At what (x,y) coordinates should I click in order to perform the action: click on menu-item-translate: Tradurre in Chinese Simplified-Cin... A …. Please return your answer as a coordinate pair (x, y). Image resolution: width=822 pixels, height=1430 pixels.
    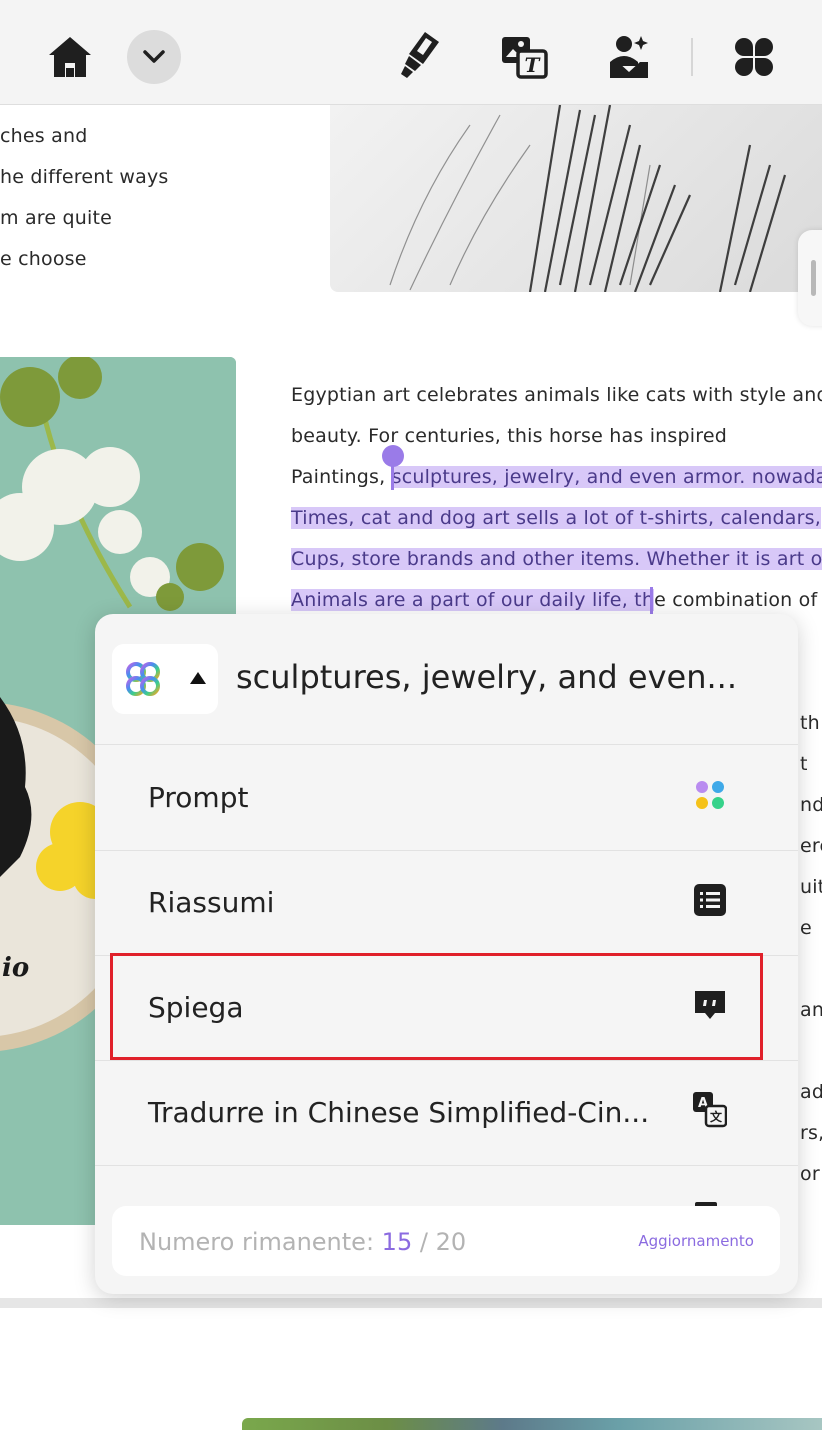
    Looking at the image, I should click on (446, 1113).